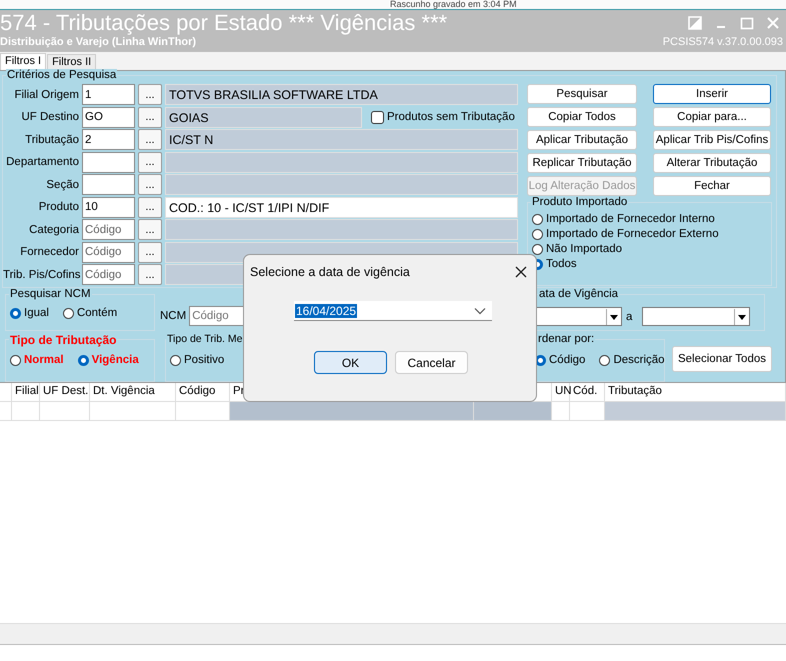 This screenshot has height=661, width=786. I want to click on action-button: Copiar Todos, so click(582, 117).